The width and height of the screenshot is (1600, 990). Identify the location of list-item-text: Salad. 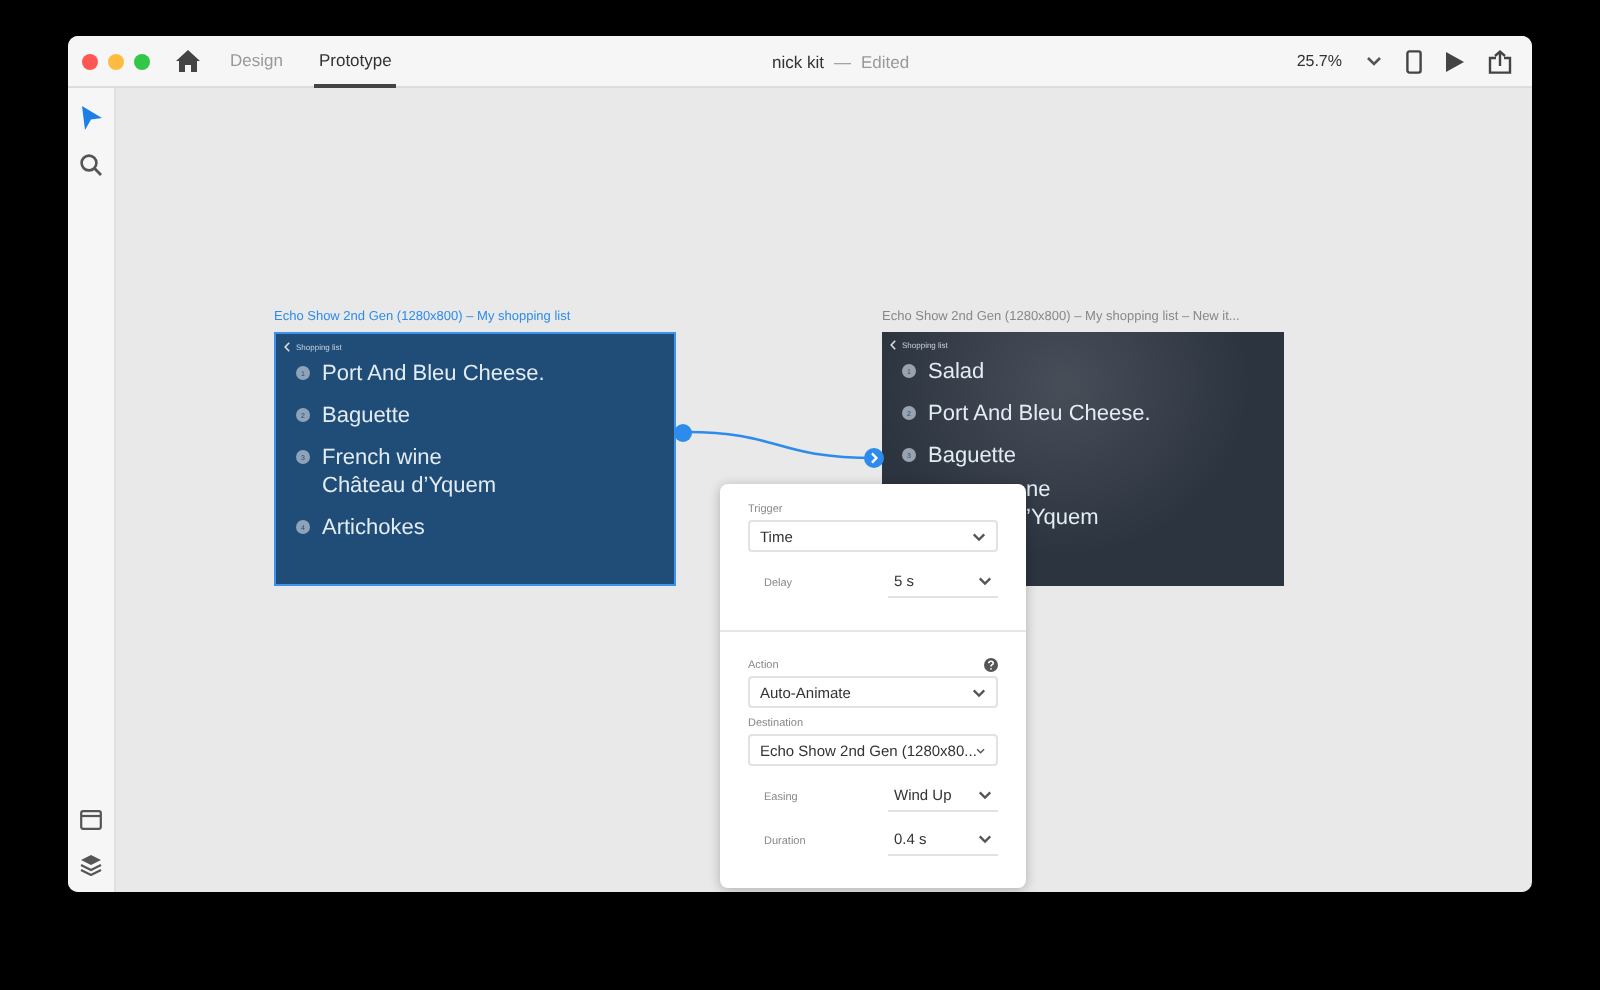
(956, 372).